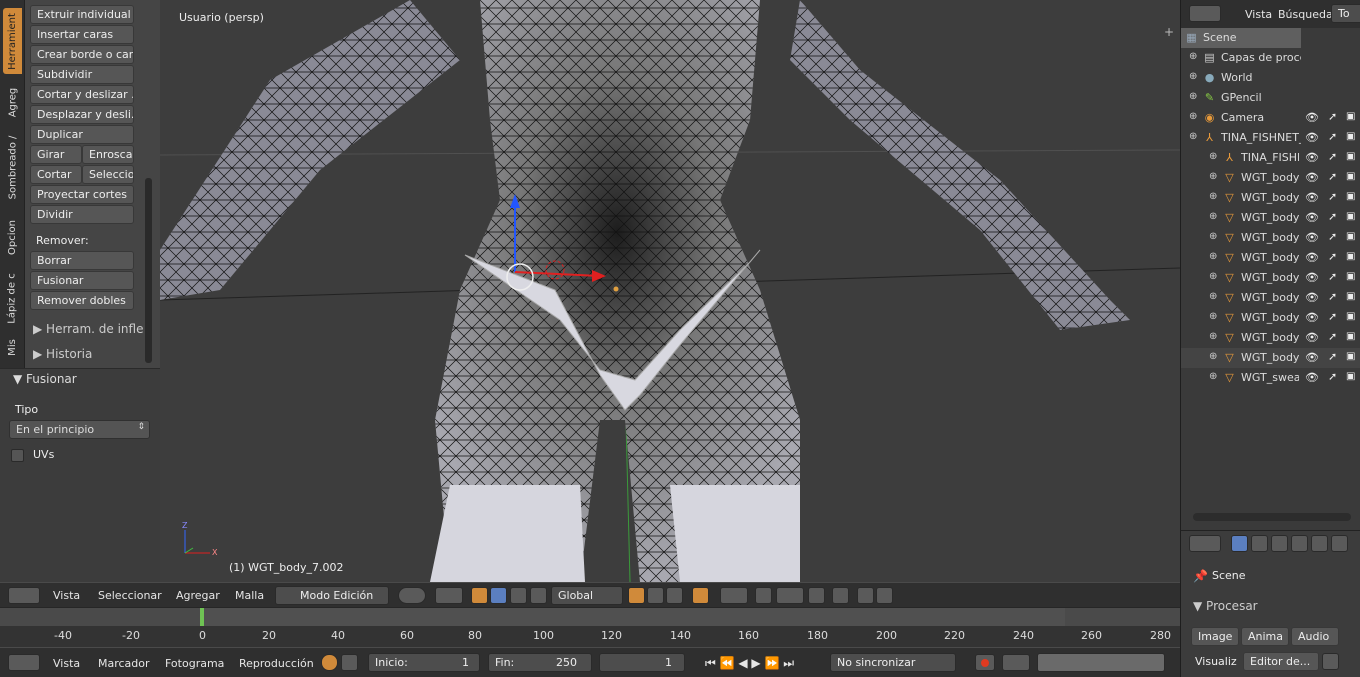 This screenshot has width=1360, height=677. What do you see at coordinates (66, 595) in the screenshot?
I see `menu-vista: Vista` at bounding box center [66, 595].